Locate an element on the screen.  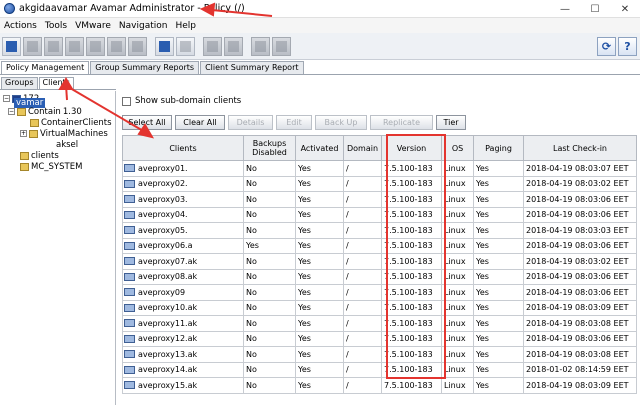
client-name: aveproxy12.ak is located at coordinates (168, 339).